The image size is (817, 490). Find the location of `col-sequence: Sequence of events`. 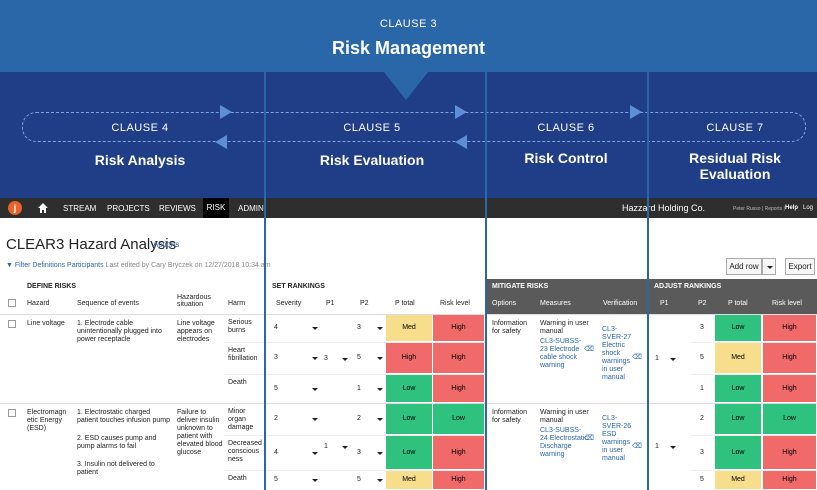

col-sequence: Sequence of events is located at coordinates (108, 303).